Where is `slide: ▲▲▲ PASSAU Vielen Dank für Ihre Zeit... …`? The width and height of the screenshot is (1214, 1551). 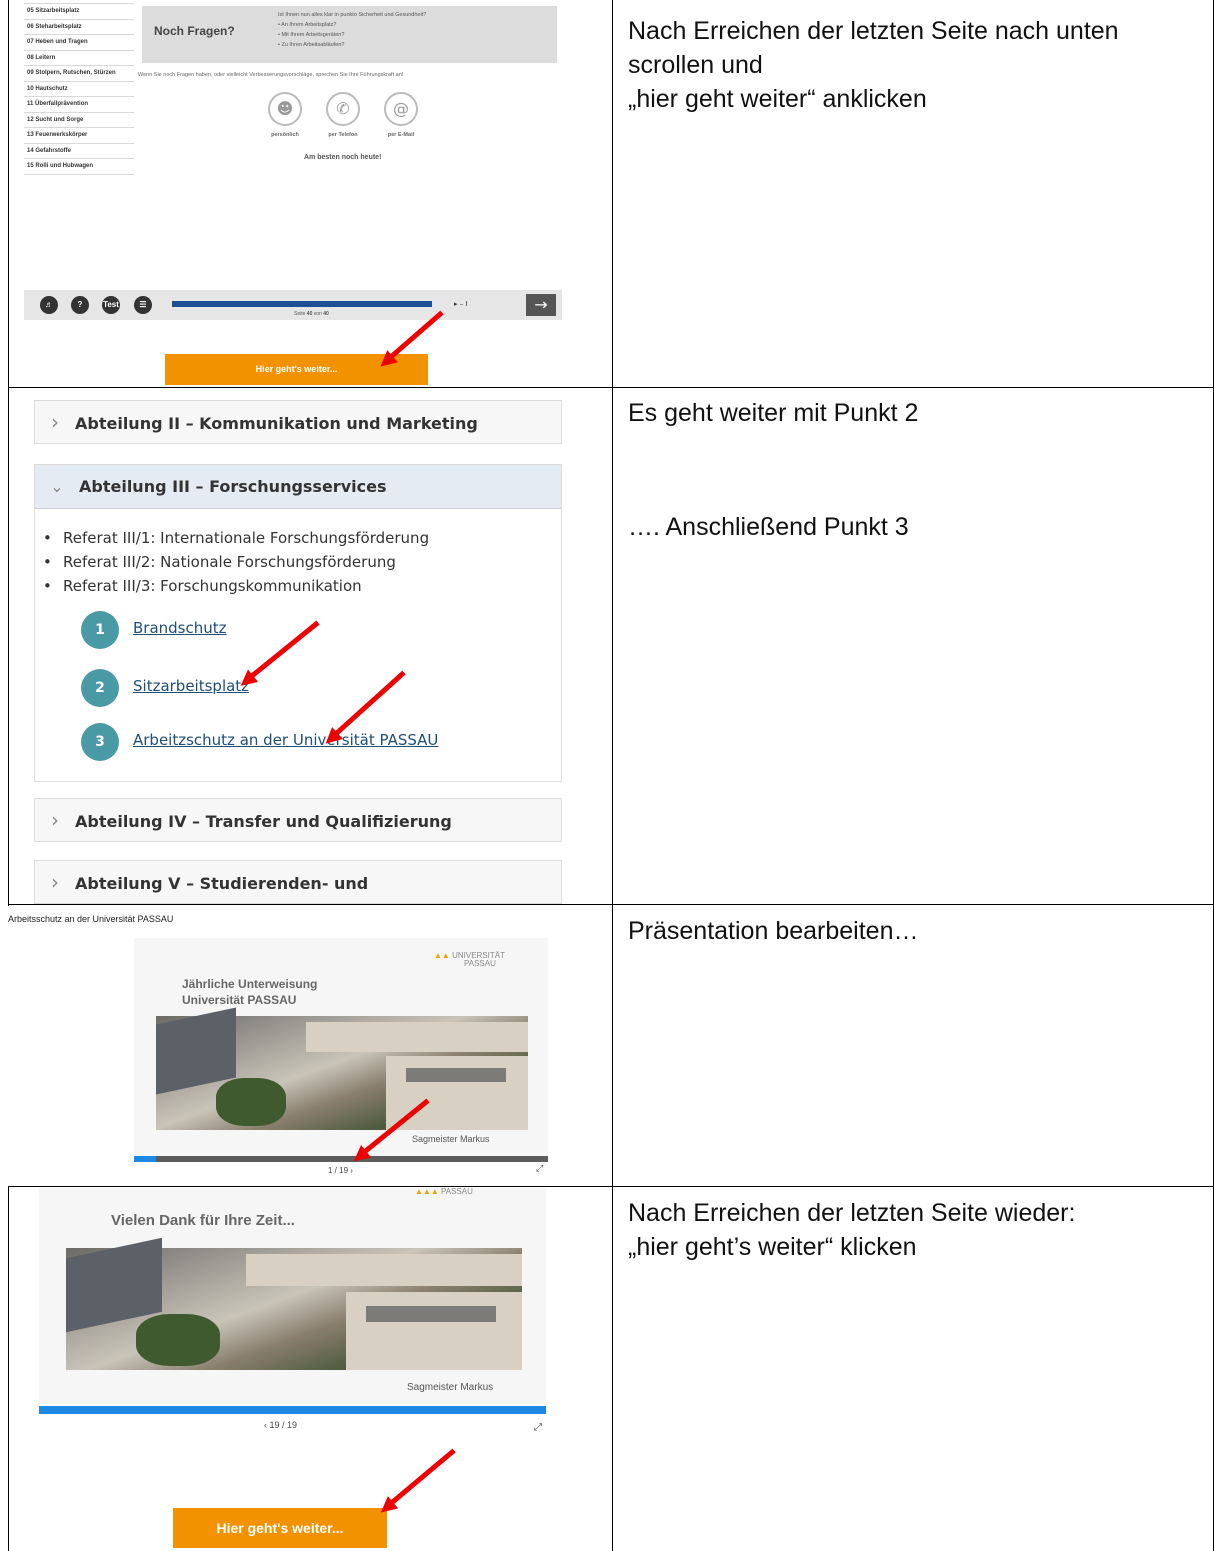 slide: ▲▲▲ PASSAU Vielen Dank für Ihre Zeit... … is located at coordinates (292, 1296).